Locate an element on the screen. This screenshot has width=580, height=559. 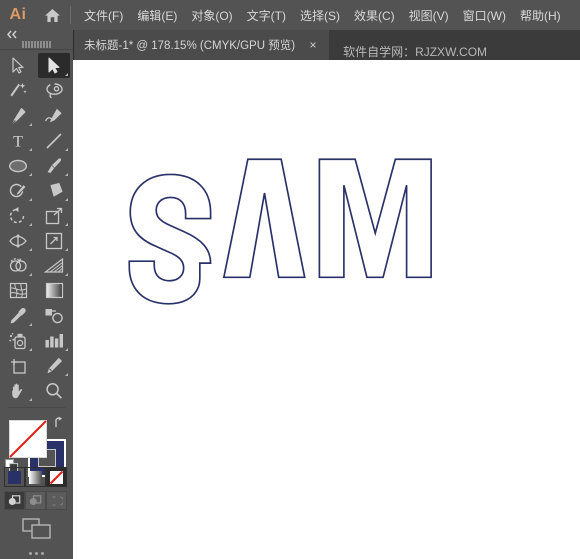
slice-glyph is located at coordinates (54, 365).